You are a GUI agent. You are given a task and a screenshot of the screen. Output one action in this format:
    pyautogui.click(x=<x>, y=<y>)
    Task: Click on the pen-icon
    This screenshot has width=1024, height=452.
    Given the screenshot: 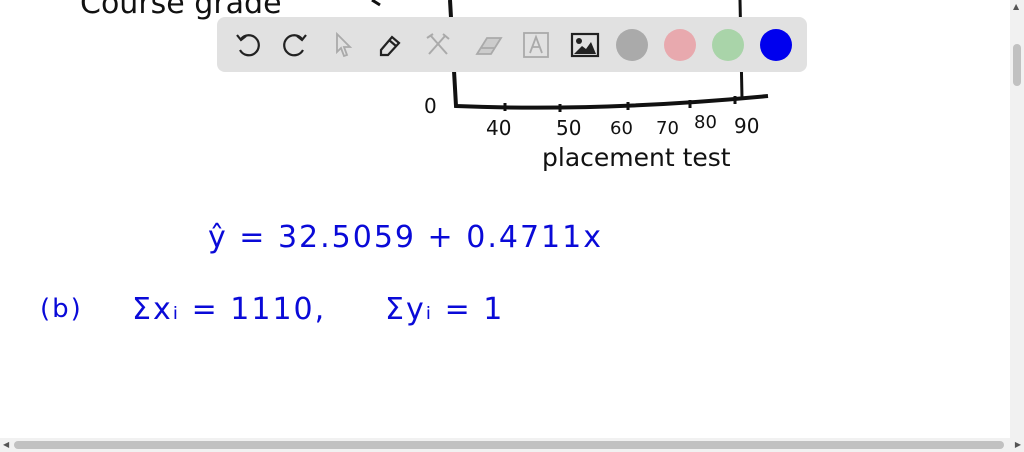 What is the action you would take?
    pyautogui.click(x=390, y=46)
    